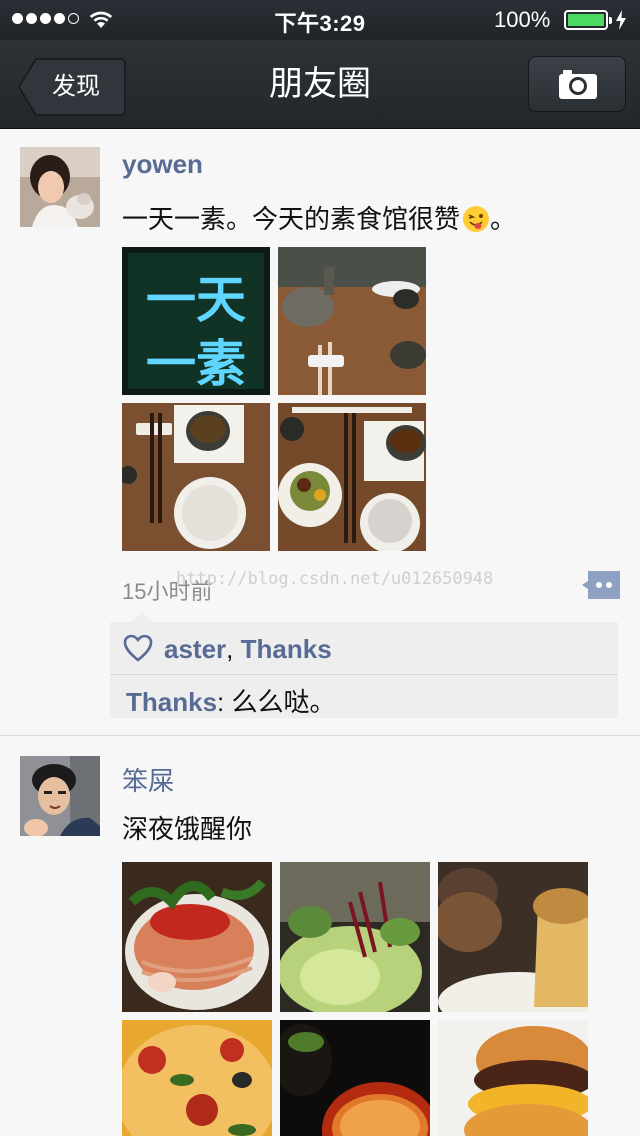 This screenshot has width=640, height=1136. Describe the element at coordinates (320, 84) in the screenshot. I see `navigation-bar: 发现 朋友圈` at that location.